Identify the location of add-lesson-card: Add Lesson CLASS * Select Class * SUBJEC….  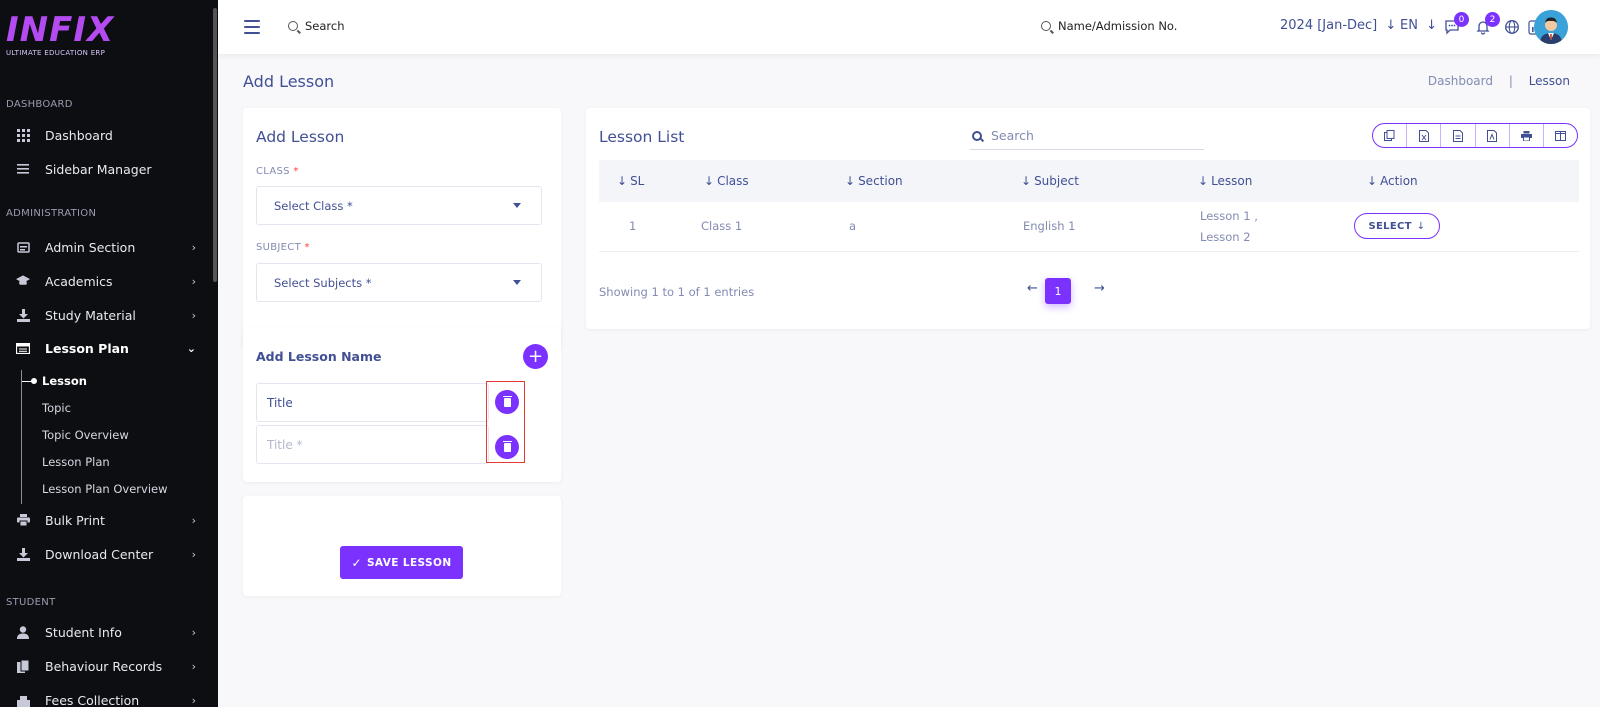
(402, 227).